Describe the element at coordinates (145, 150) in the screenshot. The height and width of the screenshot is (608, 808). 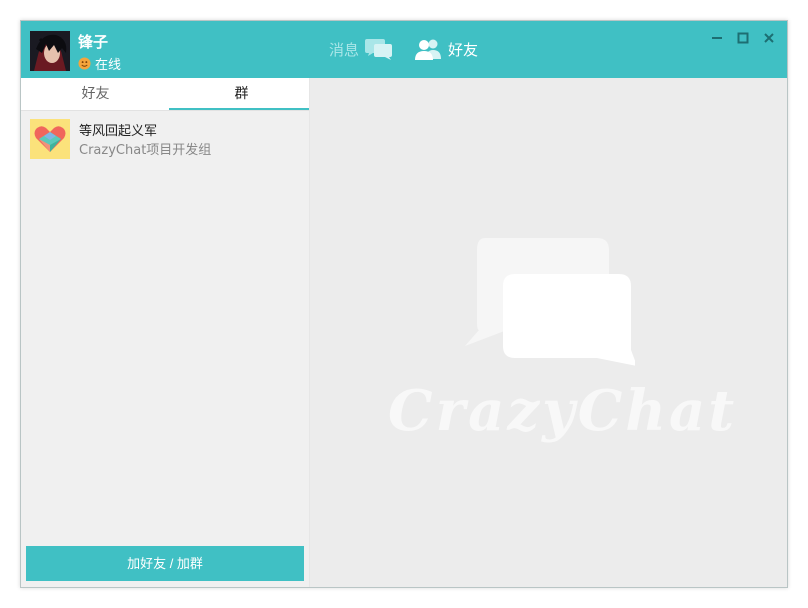
I see `group-description: CrazyChat项目开发组` at that location.